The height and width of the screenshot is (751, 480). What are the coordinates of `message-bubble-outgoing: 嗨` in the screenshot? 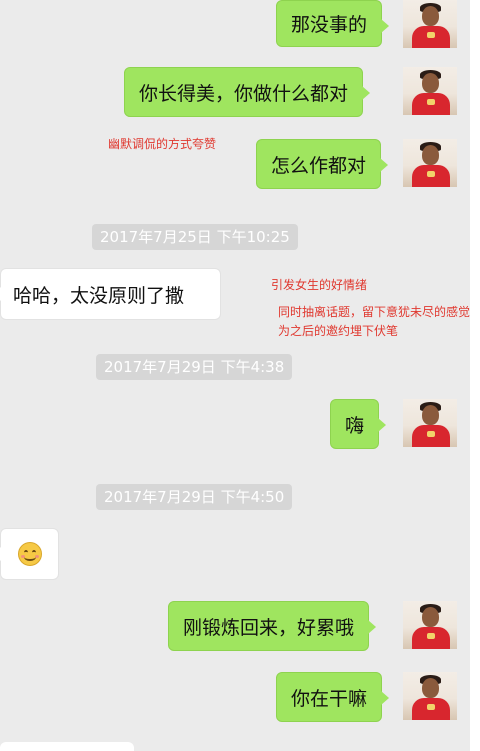 It's located at (358, 424).